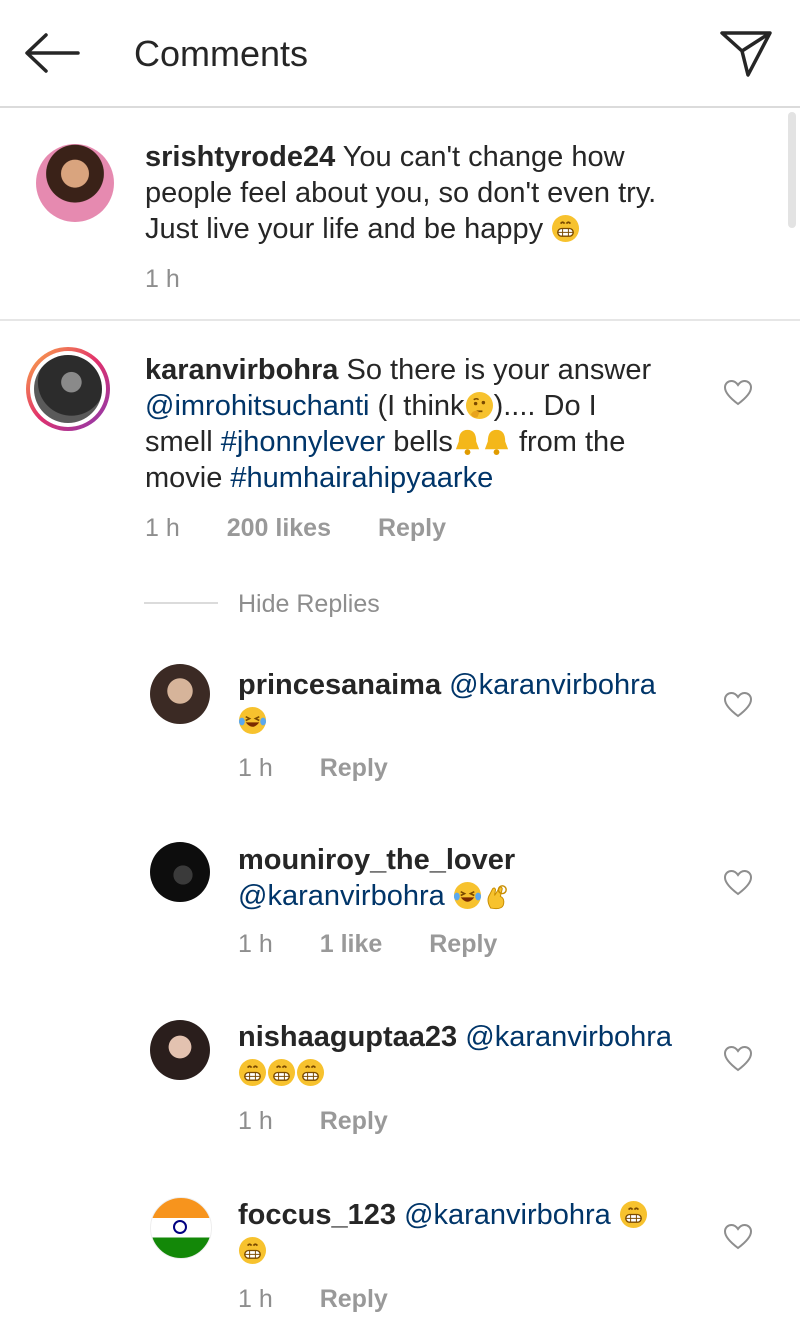 Image resolution: width=800 pixels, height=1342 pixels. What do you see at coordinates (496, 895) in the screenshot?
I see `ok-hand-icon` at bounding box center [496, 895].